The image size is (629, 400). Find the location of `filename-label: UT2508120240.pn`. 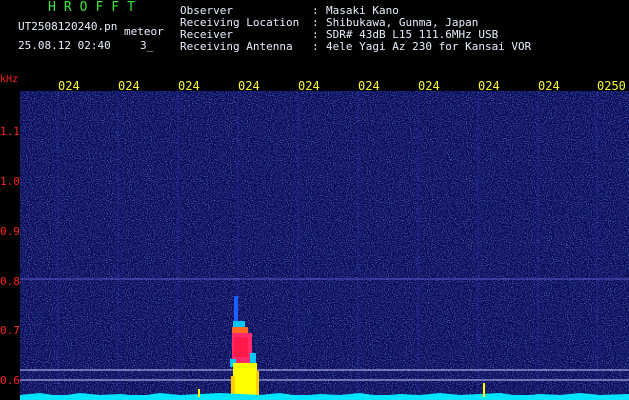

filename-label: UT2508120240.pn is located at coordinates (68, 26).